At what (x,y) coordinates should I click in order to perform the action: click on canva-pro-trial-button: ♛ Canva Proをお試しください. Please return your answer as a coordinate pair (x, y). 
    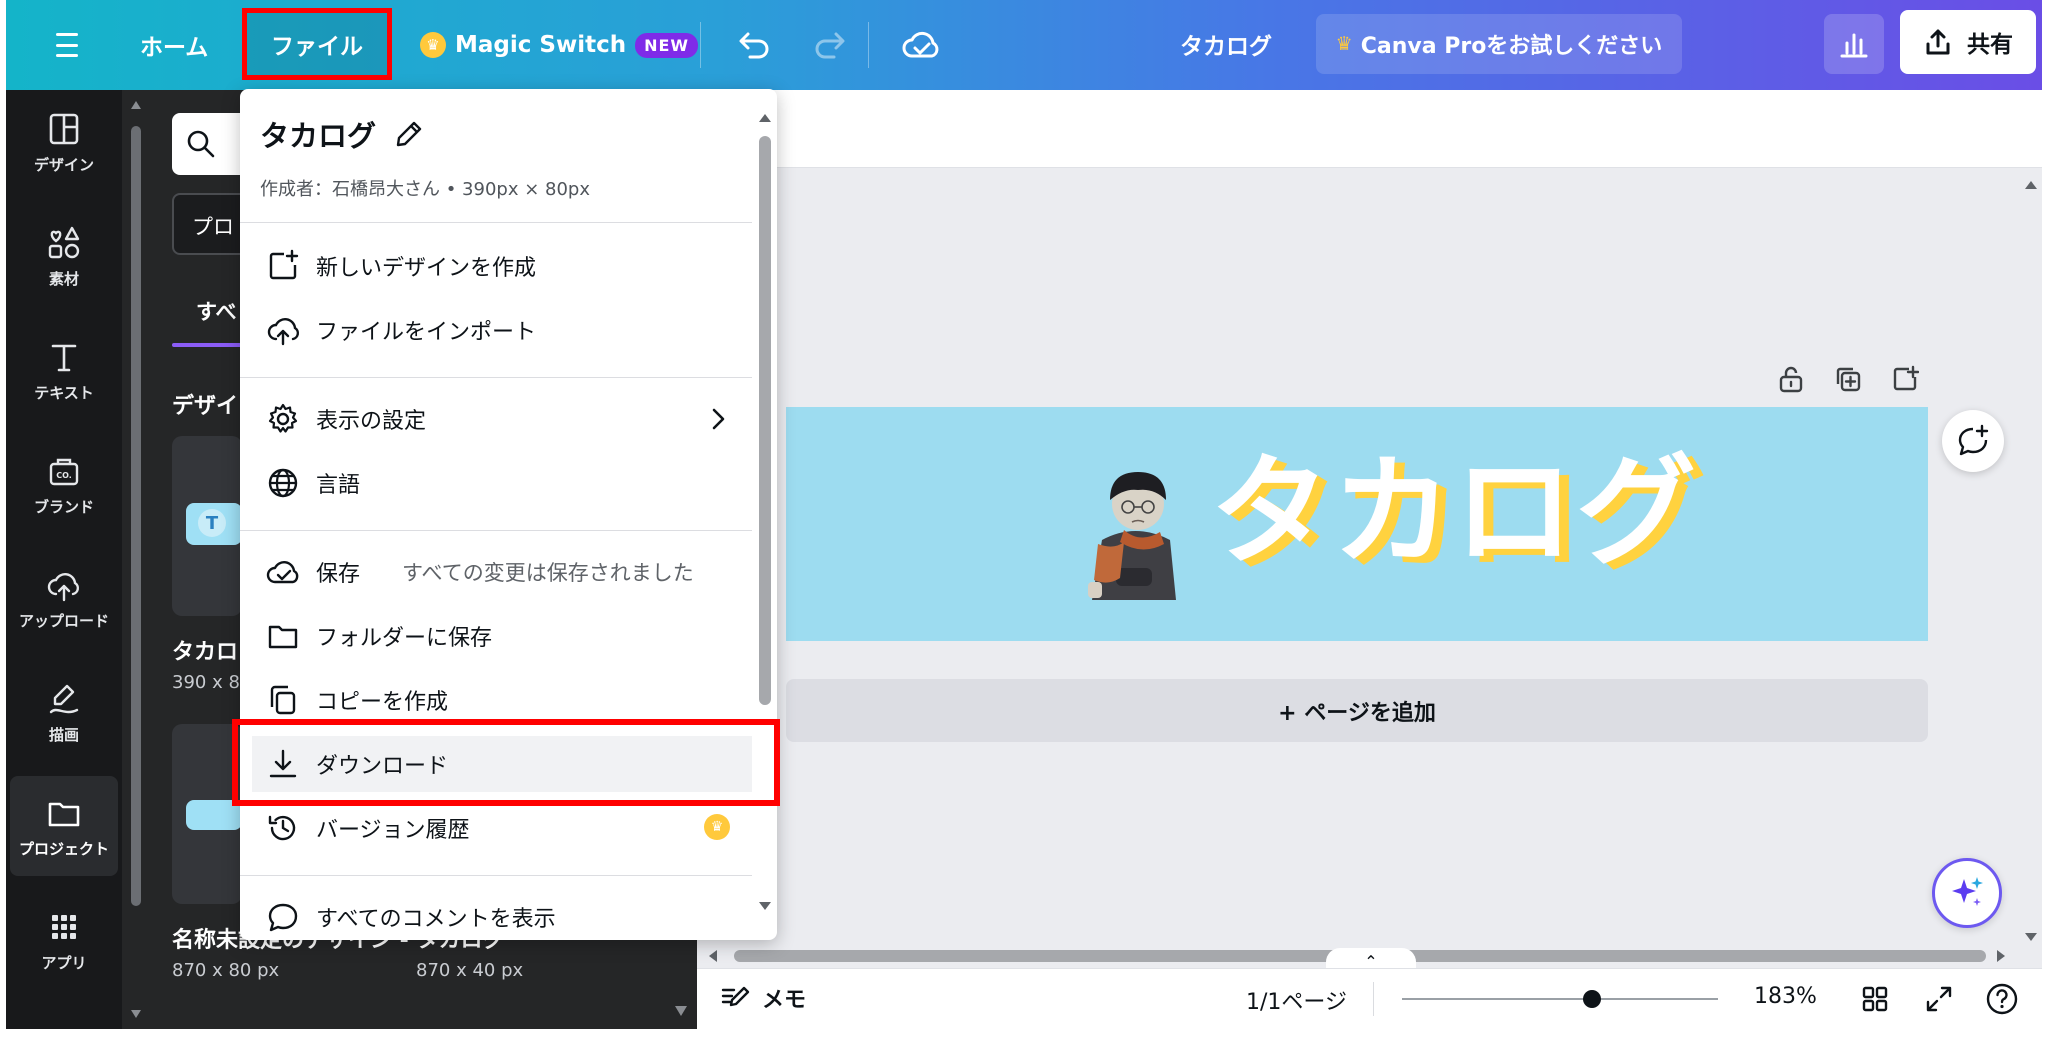
    Looking at the image, I should click on (1499, 44).